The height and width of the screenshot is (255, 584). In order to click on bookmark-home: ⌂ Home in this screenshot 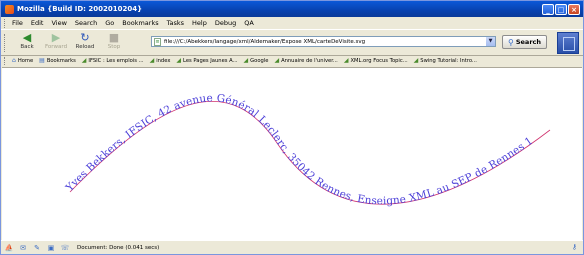, I will do `click(22, 60)`.